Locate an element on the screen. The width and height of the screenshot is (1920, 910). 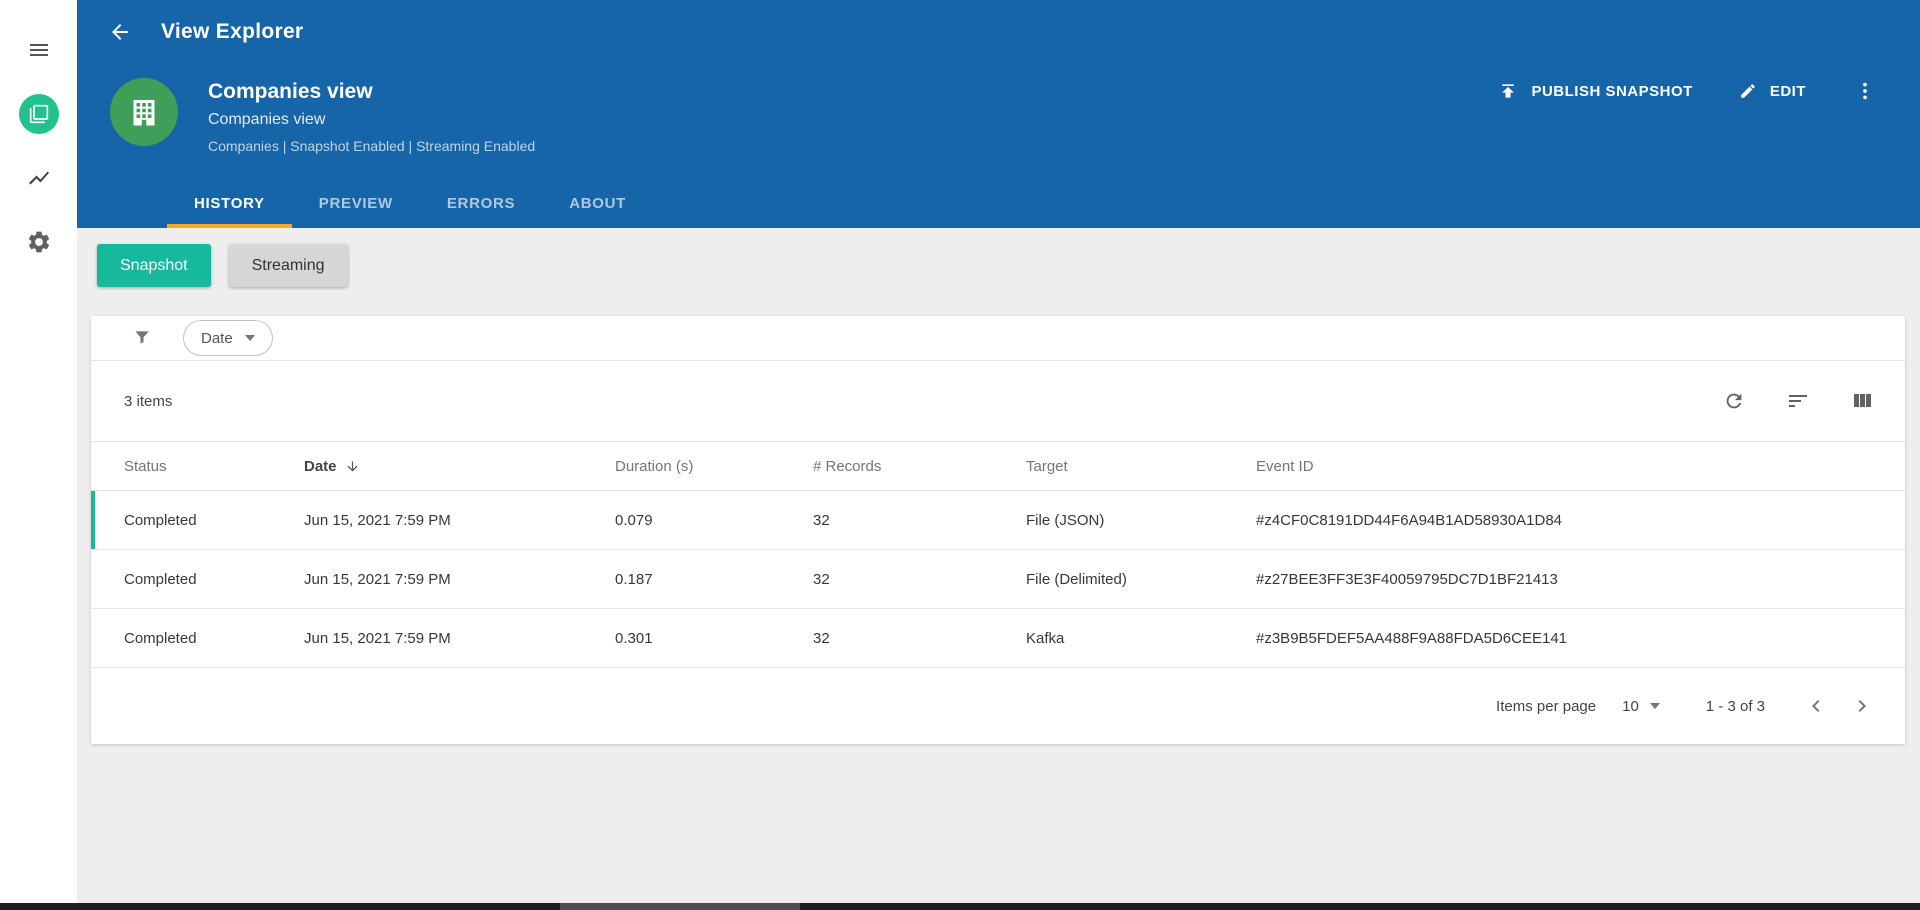
sort-lines-icon is located at coordinates (1798, 401).